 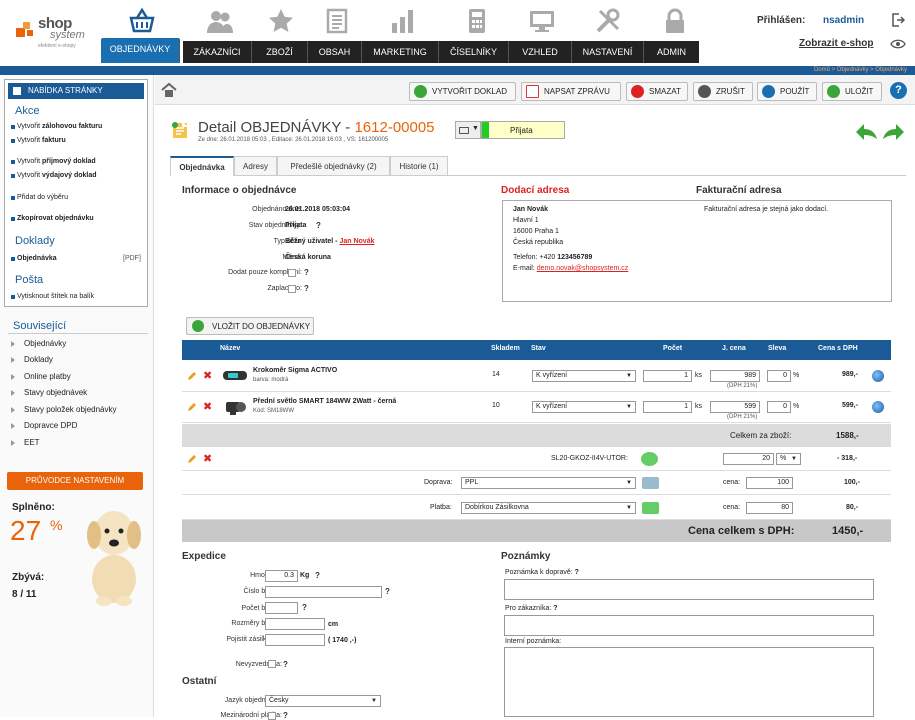 What do you see at coordinates (323, 592) in the screenshot?
I see `parcel-number-input` at bounding box center [323, 592].